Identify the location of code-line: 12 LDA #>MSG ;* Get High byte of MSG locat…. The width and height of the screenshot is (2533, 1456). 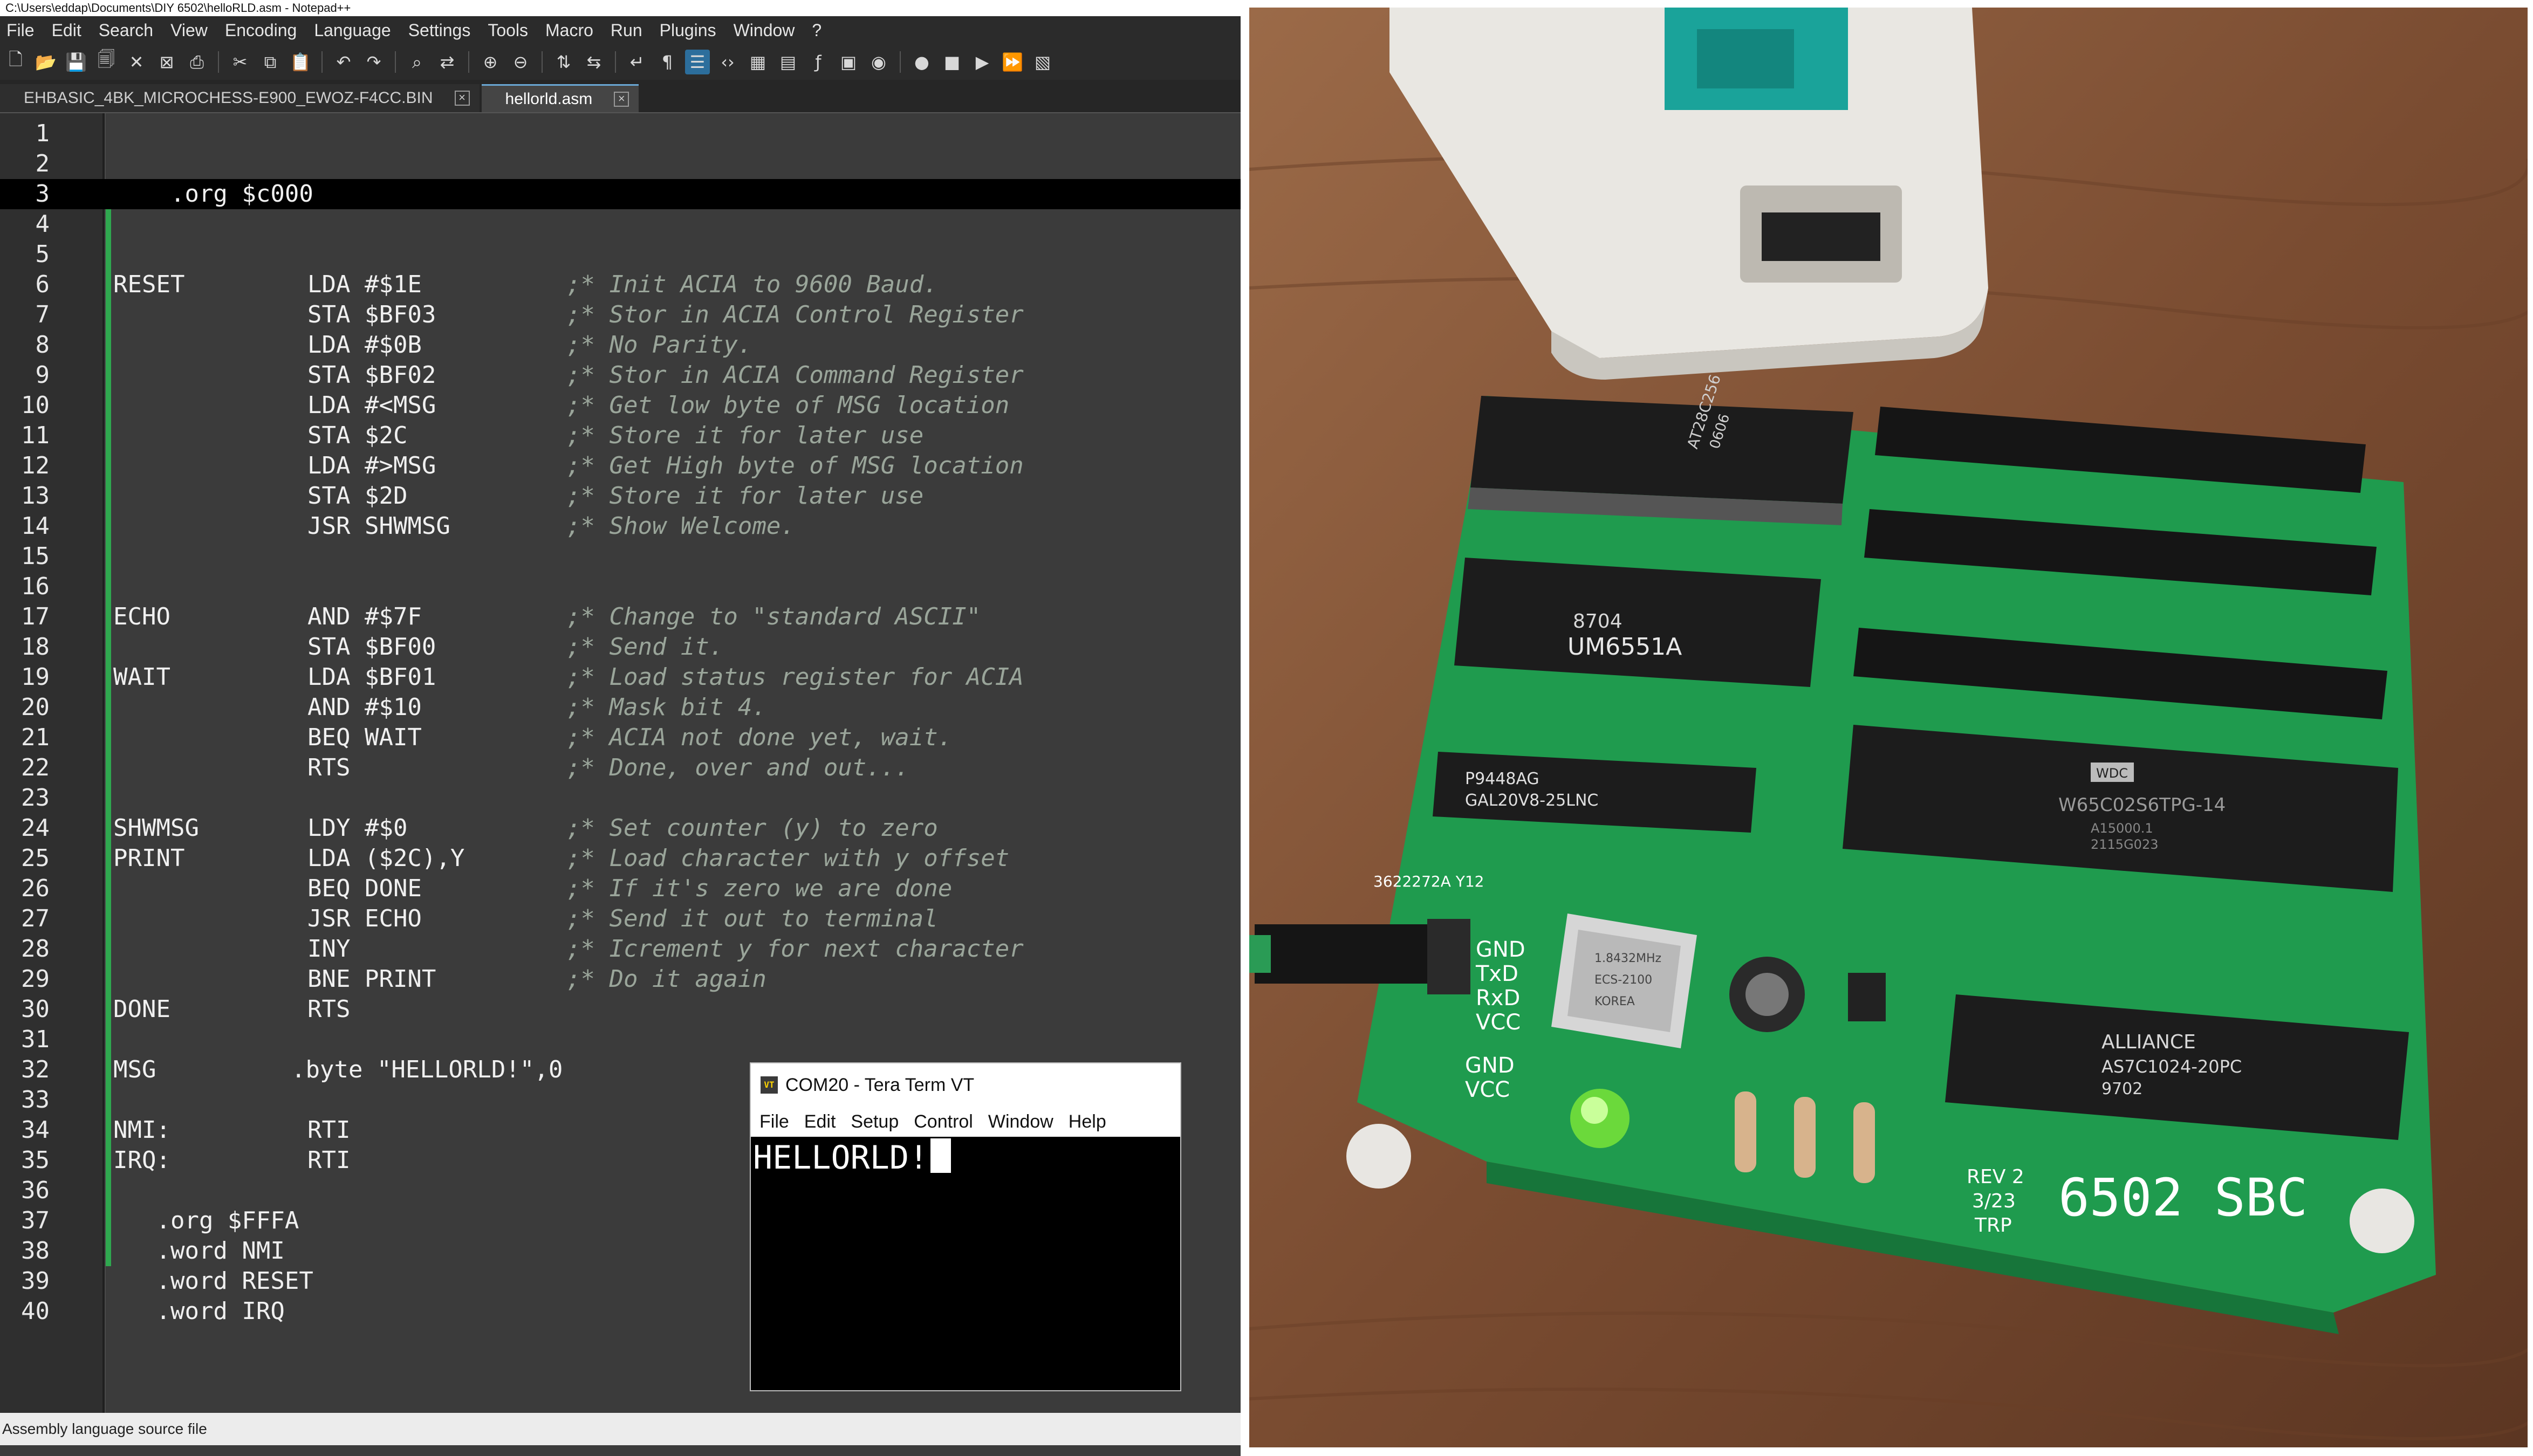
(620, 466).